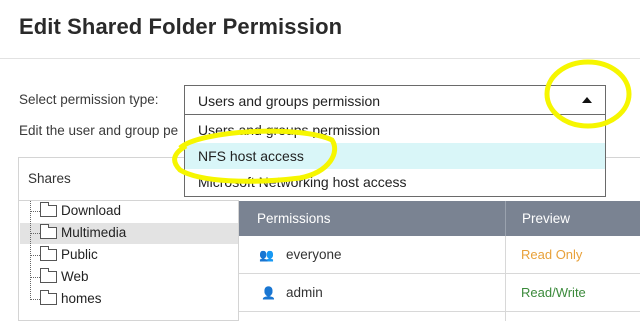 The height and width of the screenshot is (321, 640). What do you see at coordinates (99, 130) in the screenshot?
I see `edit-permission-label: Edit the user and group pe` at bounding box center [99, 130].